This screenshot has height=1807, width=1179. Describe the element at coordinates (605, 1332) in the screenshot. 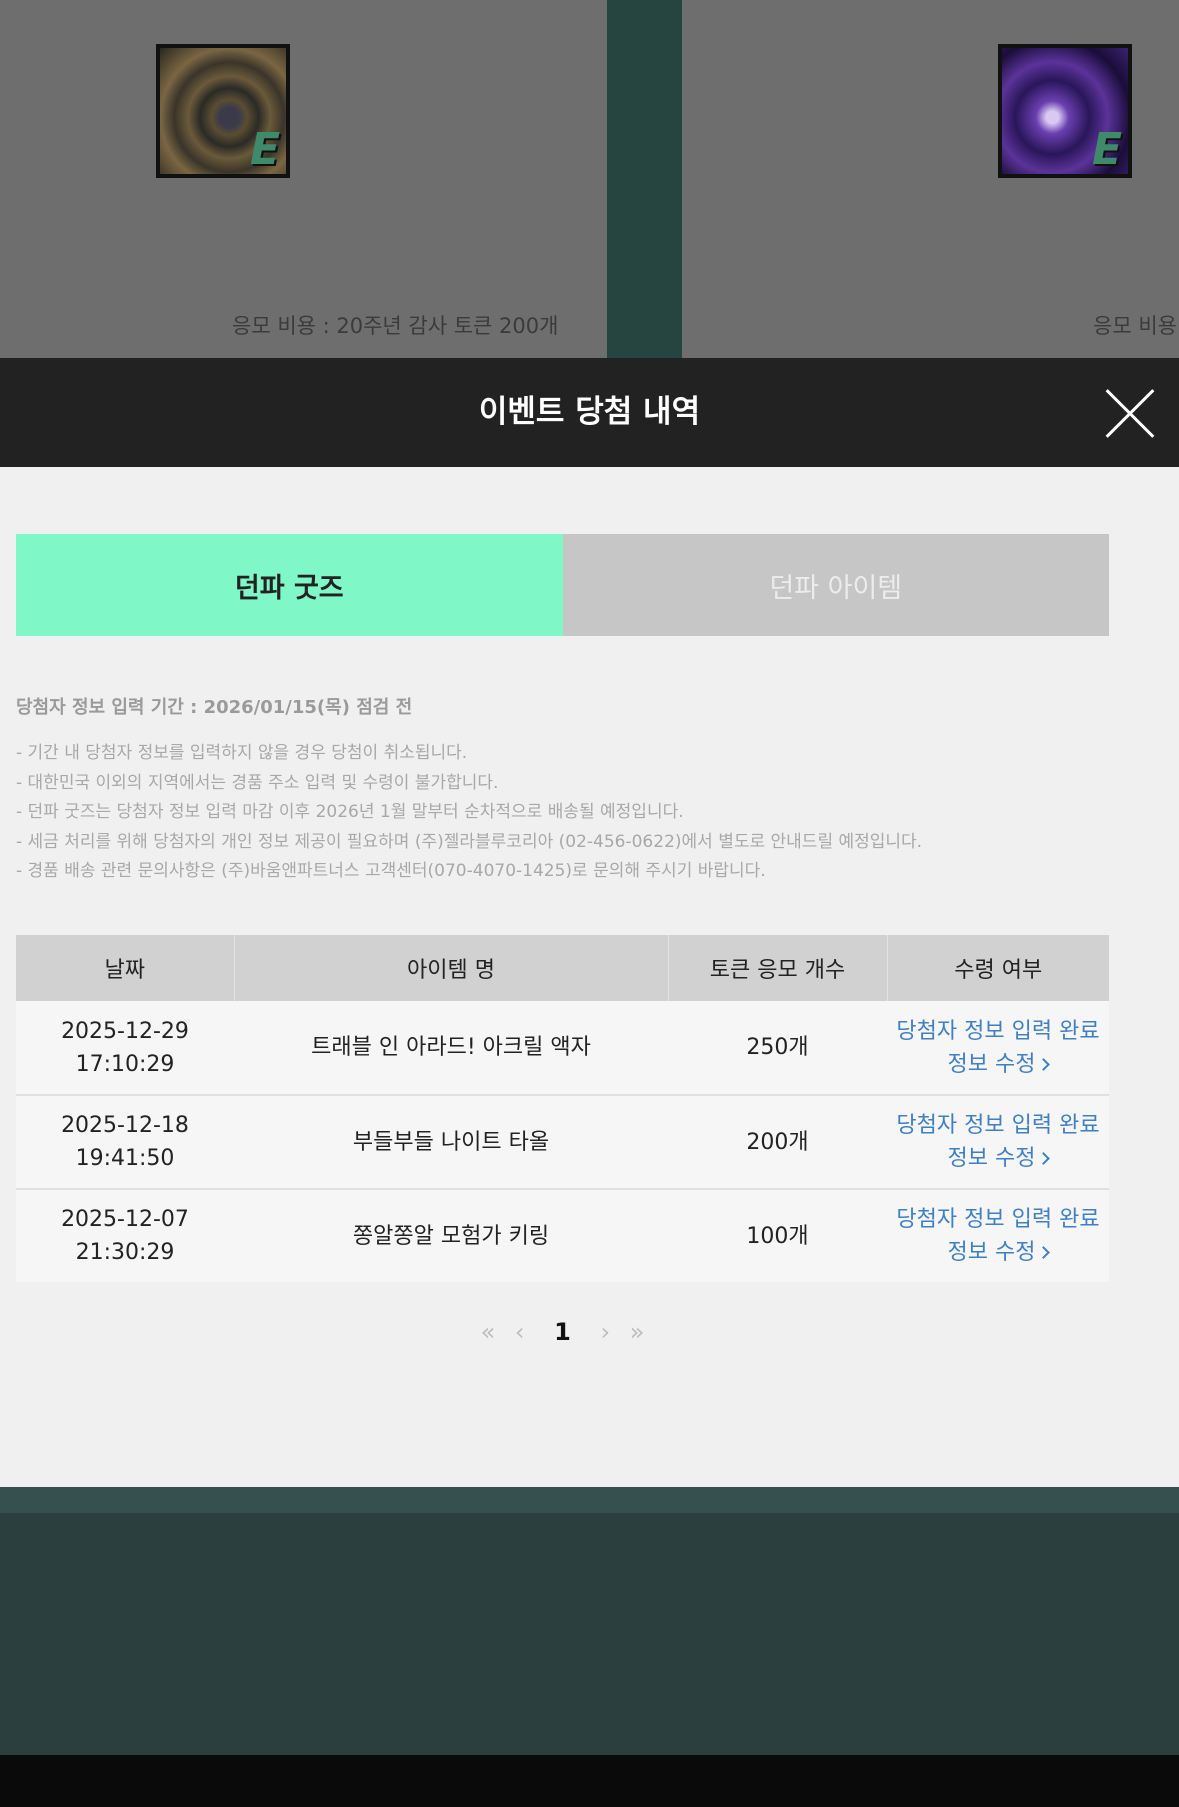

I see `next-page-icon: ›` at that location.